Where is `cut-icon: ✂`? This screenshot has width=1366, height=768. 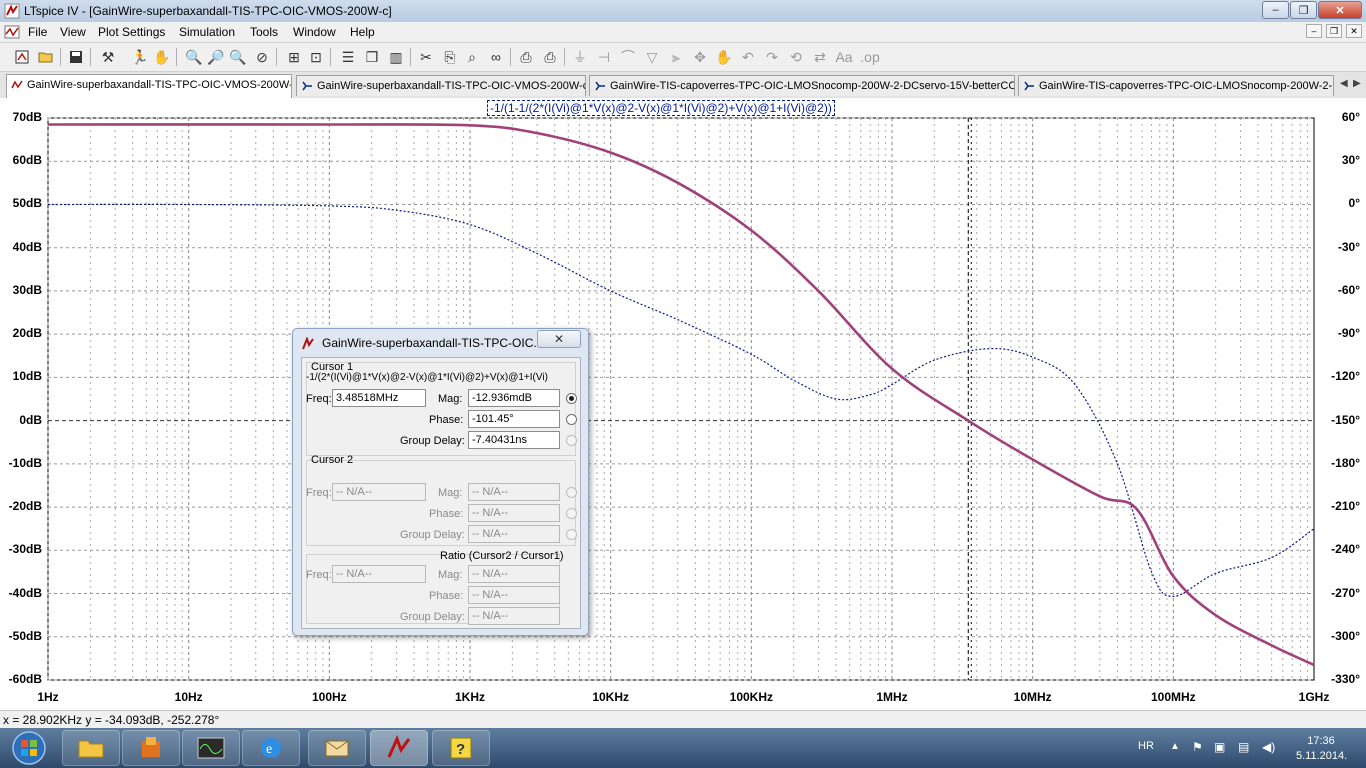
cut-icon: ✂ is located at coordinates (426, 57).